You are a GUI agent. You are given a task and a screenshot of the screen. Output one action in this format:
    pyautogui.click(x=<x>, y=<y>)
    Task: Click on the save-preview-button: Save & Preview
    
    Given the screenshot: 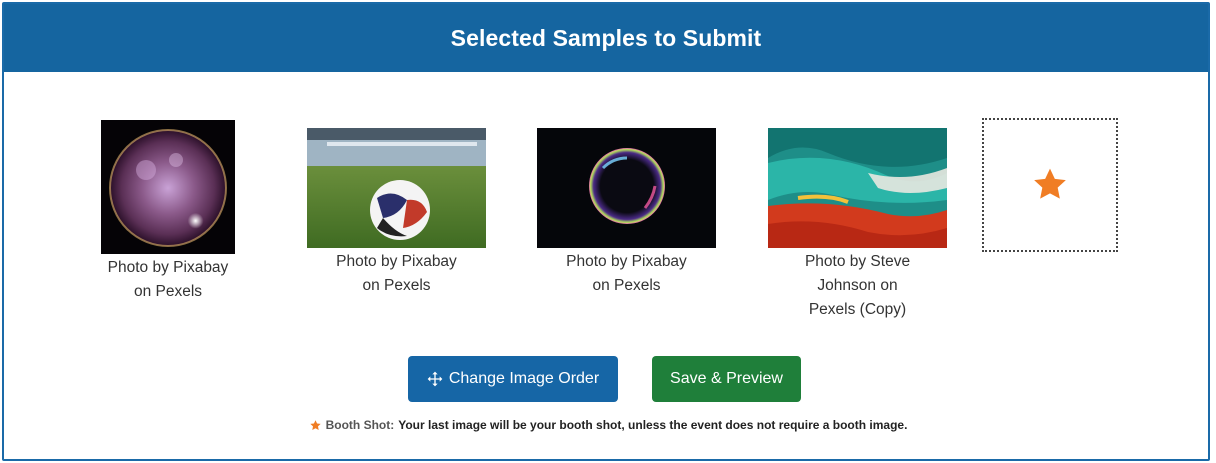 What is the action you would take?
    pyautogui.click(x=726, y=379)
    